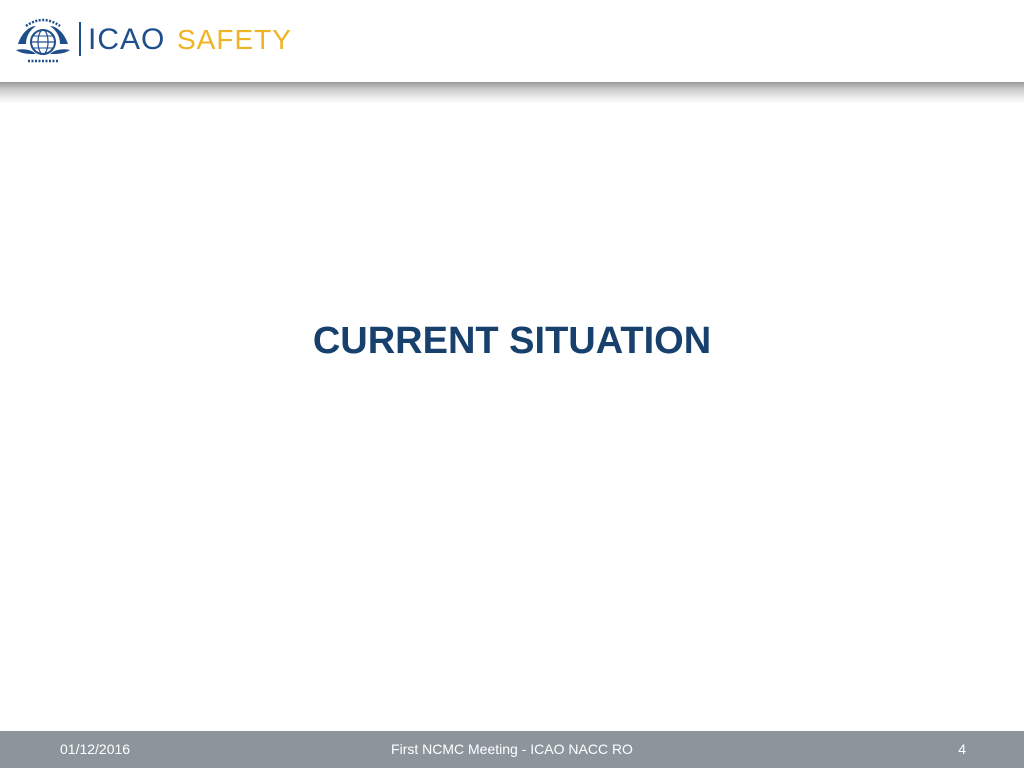 This screenshot has width=1024, height=768. Describe the element at coordinates (512, 341) in the screenshot. I see `slide-title: CURRENT SITUATION` at that location.